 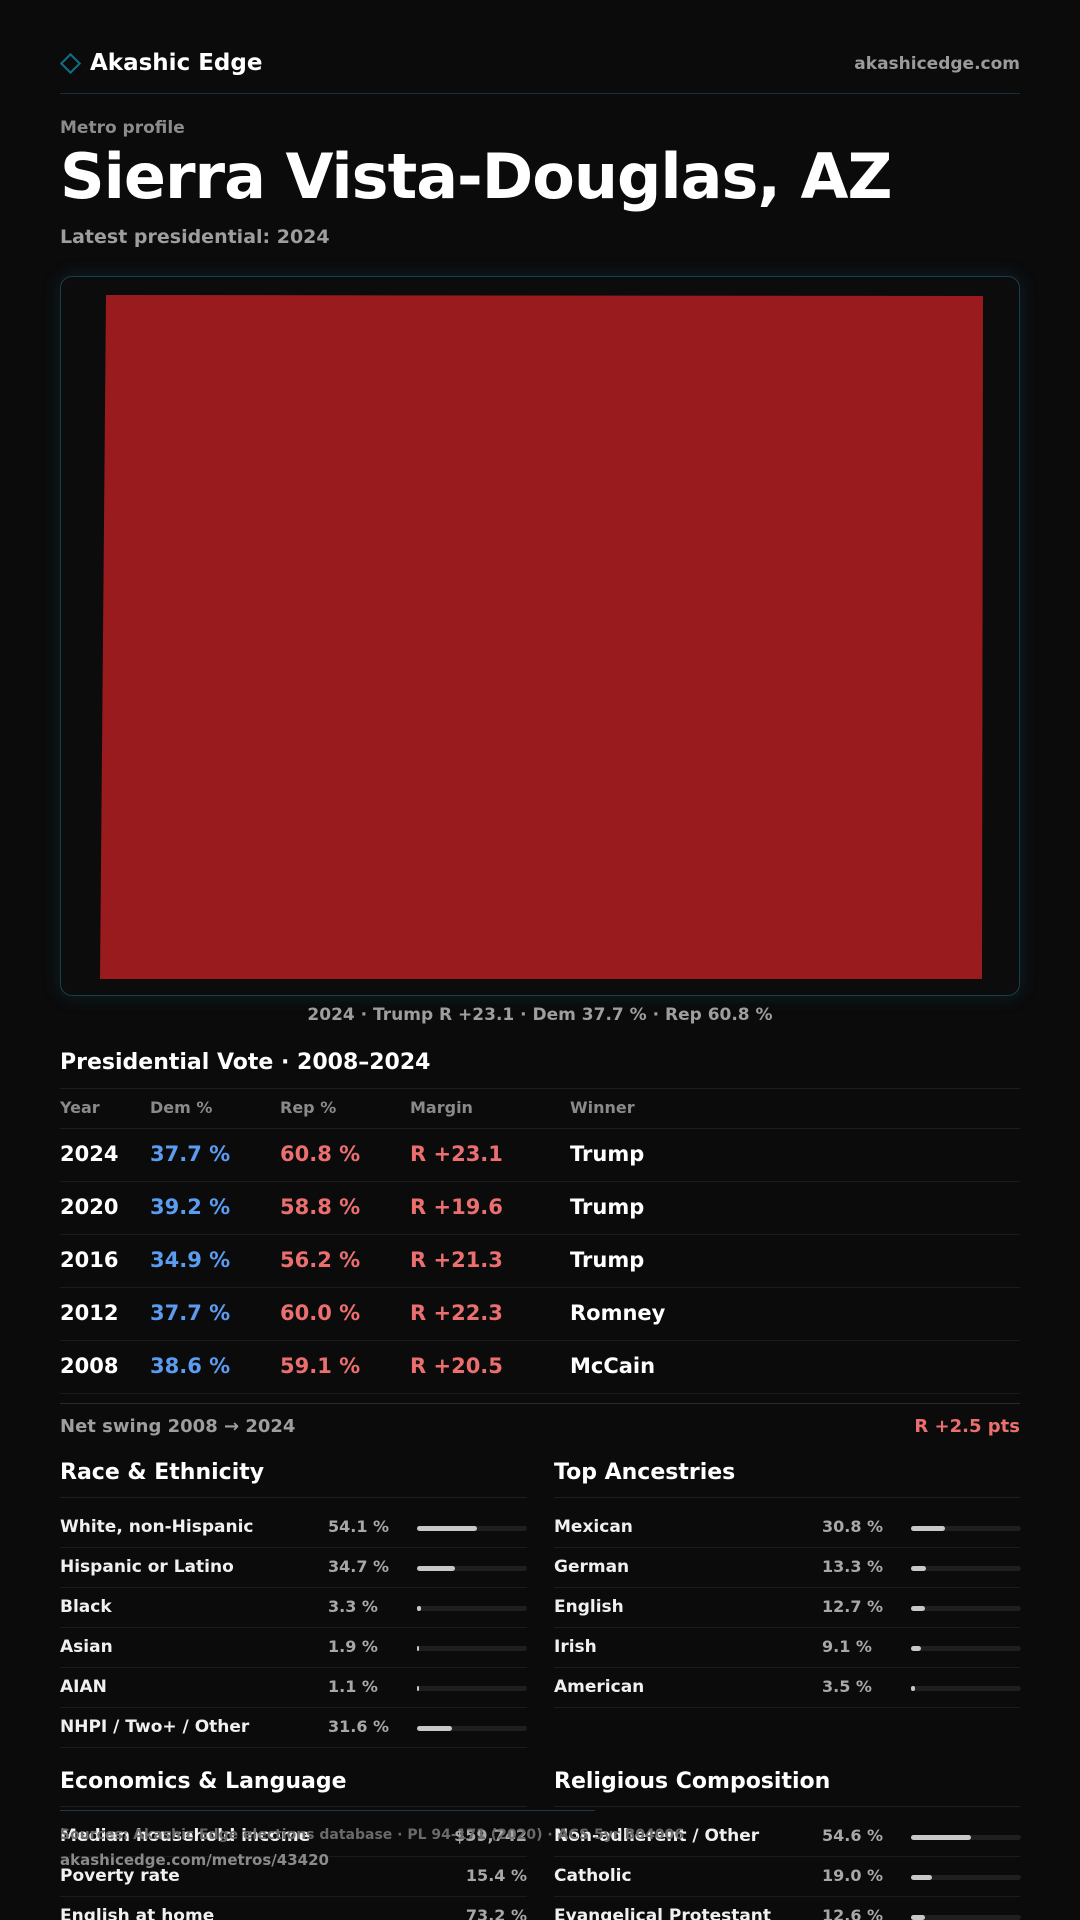 I want to click on col-dem: Dem %, so click(x=181, y=1107).